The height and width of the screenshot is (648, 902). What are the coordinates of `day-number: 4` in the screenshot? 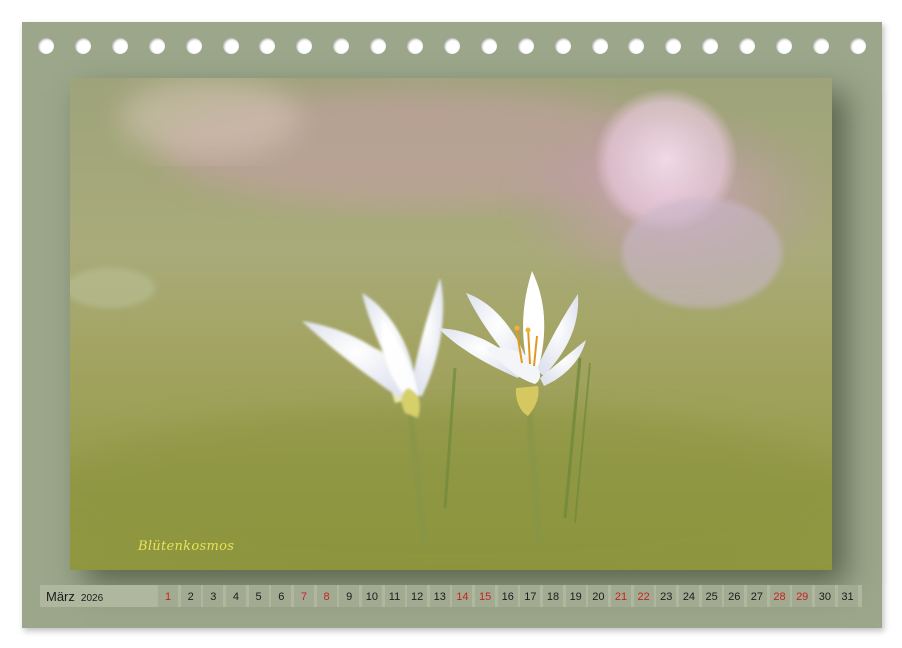 It's located at (235, 597).